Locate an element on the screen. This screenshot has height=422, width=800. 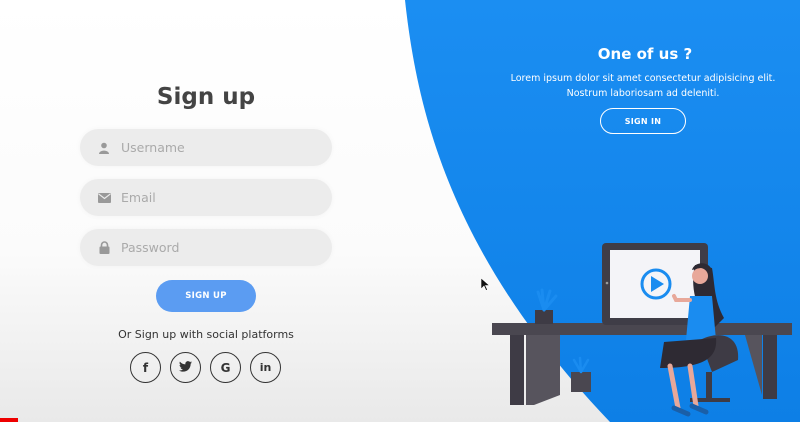
username-placeholder: Username is located at coordinates (153, 147).